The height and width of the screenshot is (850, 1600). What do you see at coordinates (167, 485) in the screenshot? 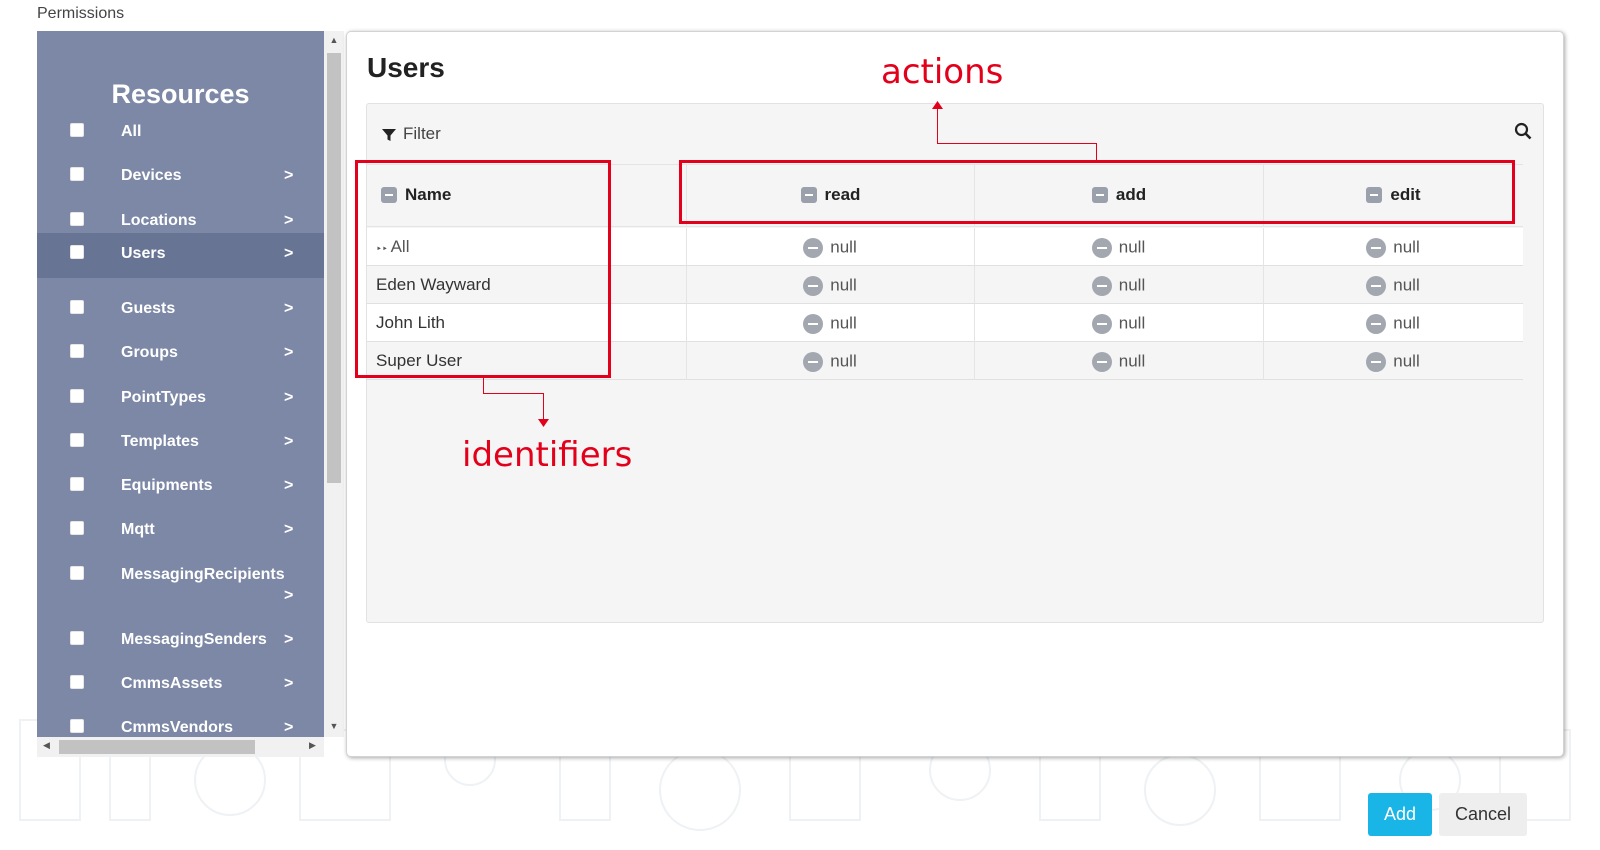
I see `sidebar-item-label: Equipments` at bounding box center [167, 485].